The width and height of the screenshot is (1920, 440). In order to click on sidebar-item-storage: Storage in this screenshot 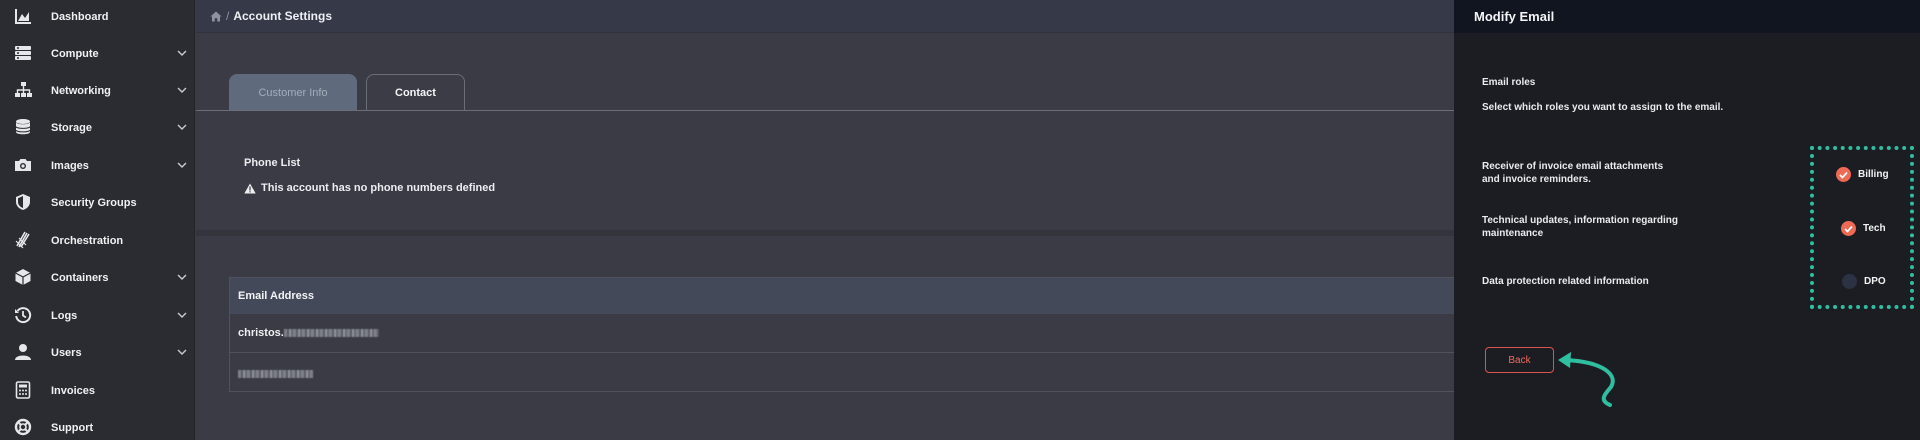, I will do `click(97, 127)`.